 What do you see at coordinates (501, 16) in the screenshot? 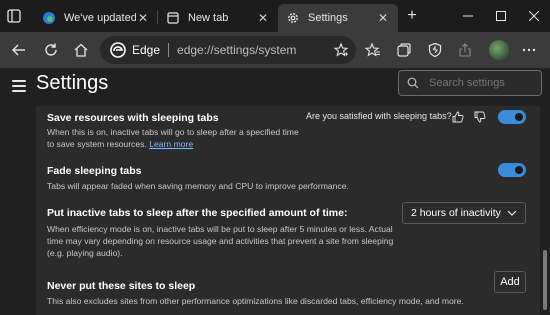
I see `maximize-icon` at bounding box center [501, 16].